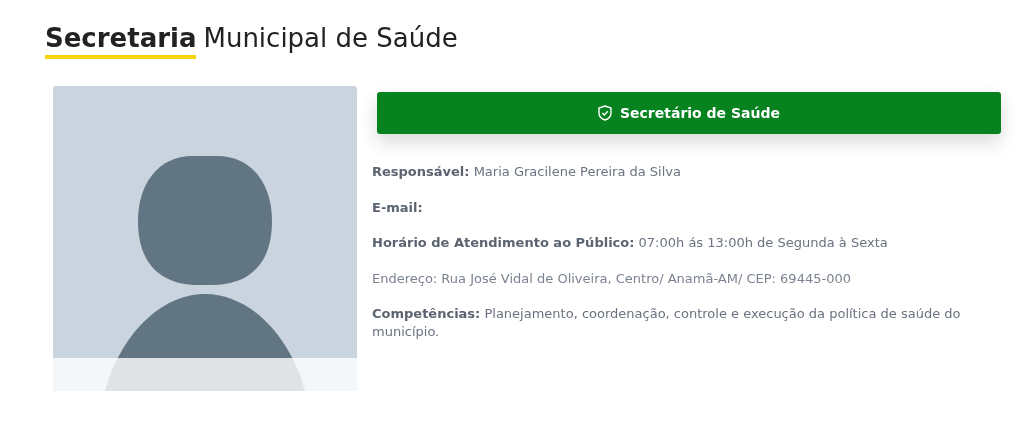 The width and height of the screenshot is (1024, 422). Describe the element at coordinates (330, 38) in the screenshot. I see `heading-text: Municipal de Saúde` at that location.